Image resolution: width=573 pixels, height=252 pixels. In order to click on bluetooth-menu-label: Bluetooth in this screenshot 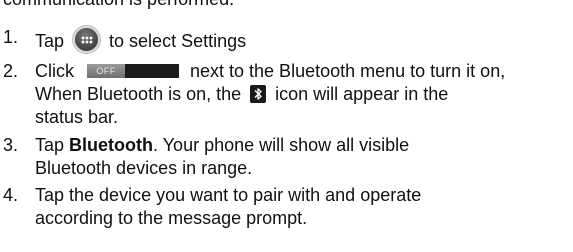, I will do `click(111, 145)`.